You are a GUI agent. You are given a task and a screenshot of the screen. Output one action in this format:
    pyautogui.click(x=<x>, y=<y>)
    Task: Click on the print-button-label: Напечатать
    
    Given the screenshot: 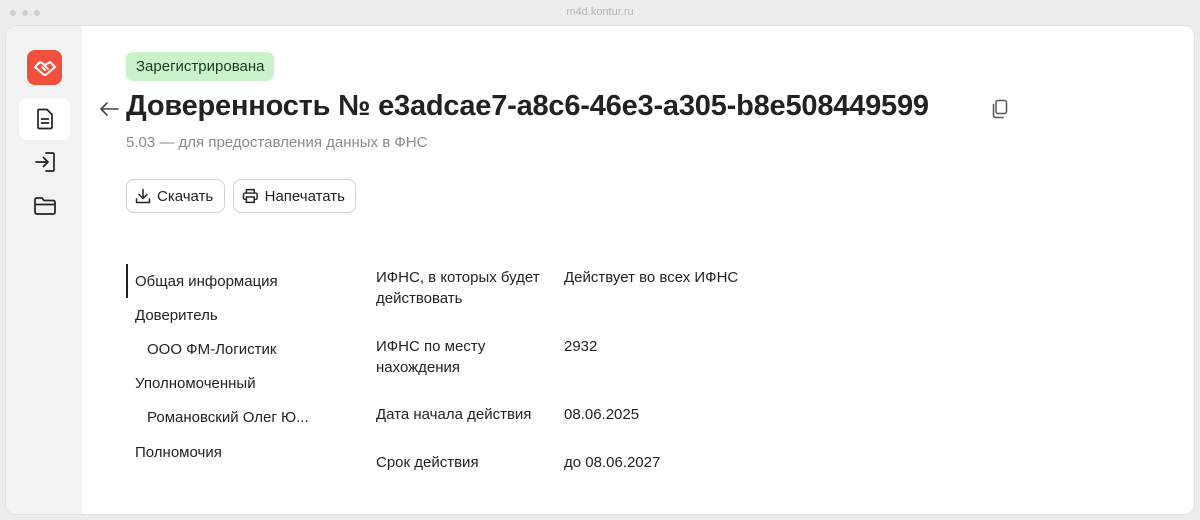 What is the action you would take?
    pyautogui.click(x=304, y=196)
    